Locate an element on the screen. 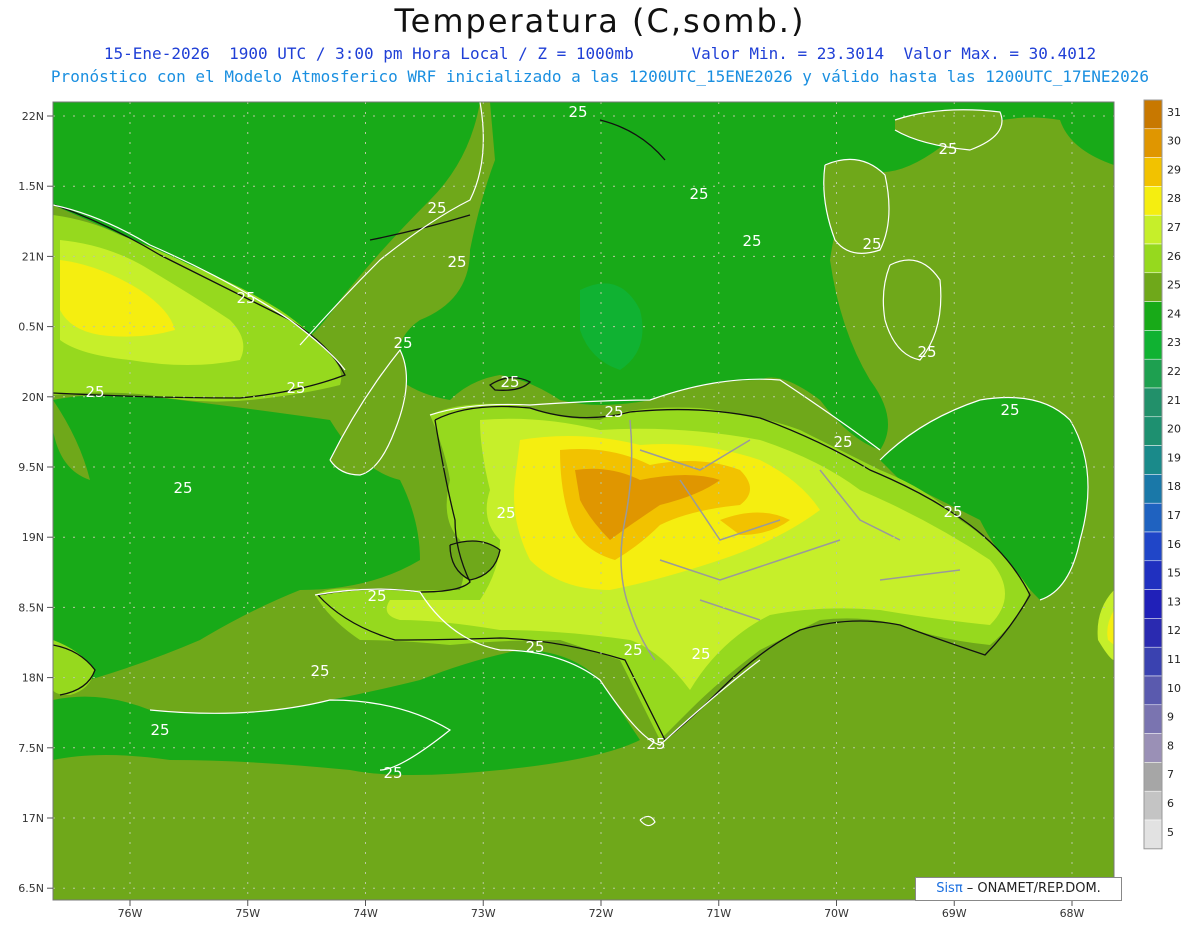 The image size is (1200, 927). colorbar-label: 8 is located at coordinates (1170, 745).